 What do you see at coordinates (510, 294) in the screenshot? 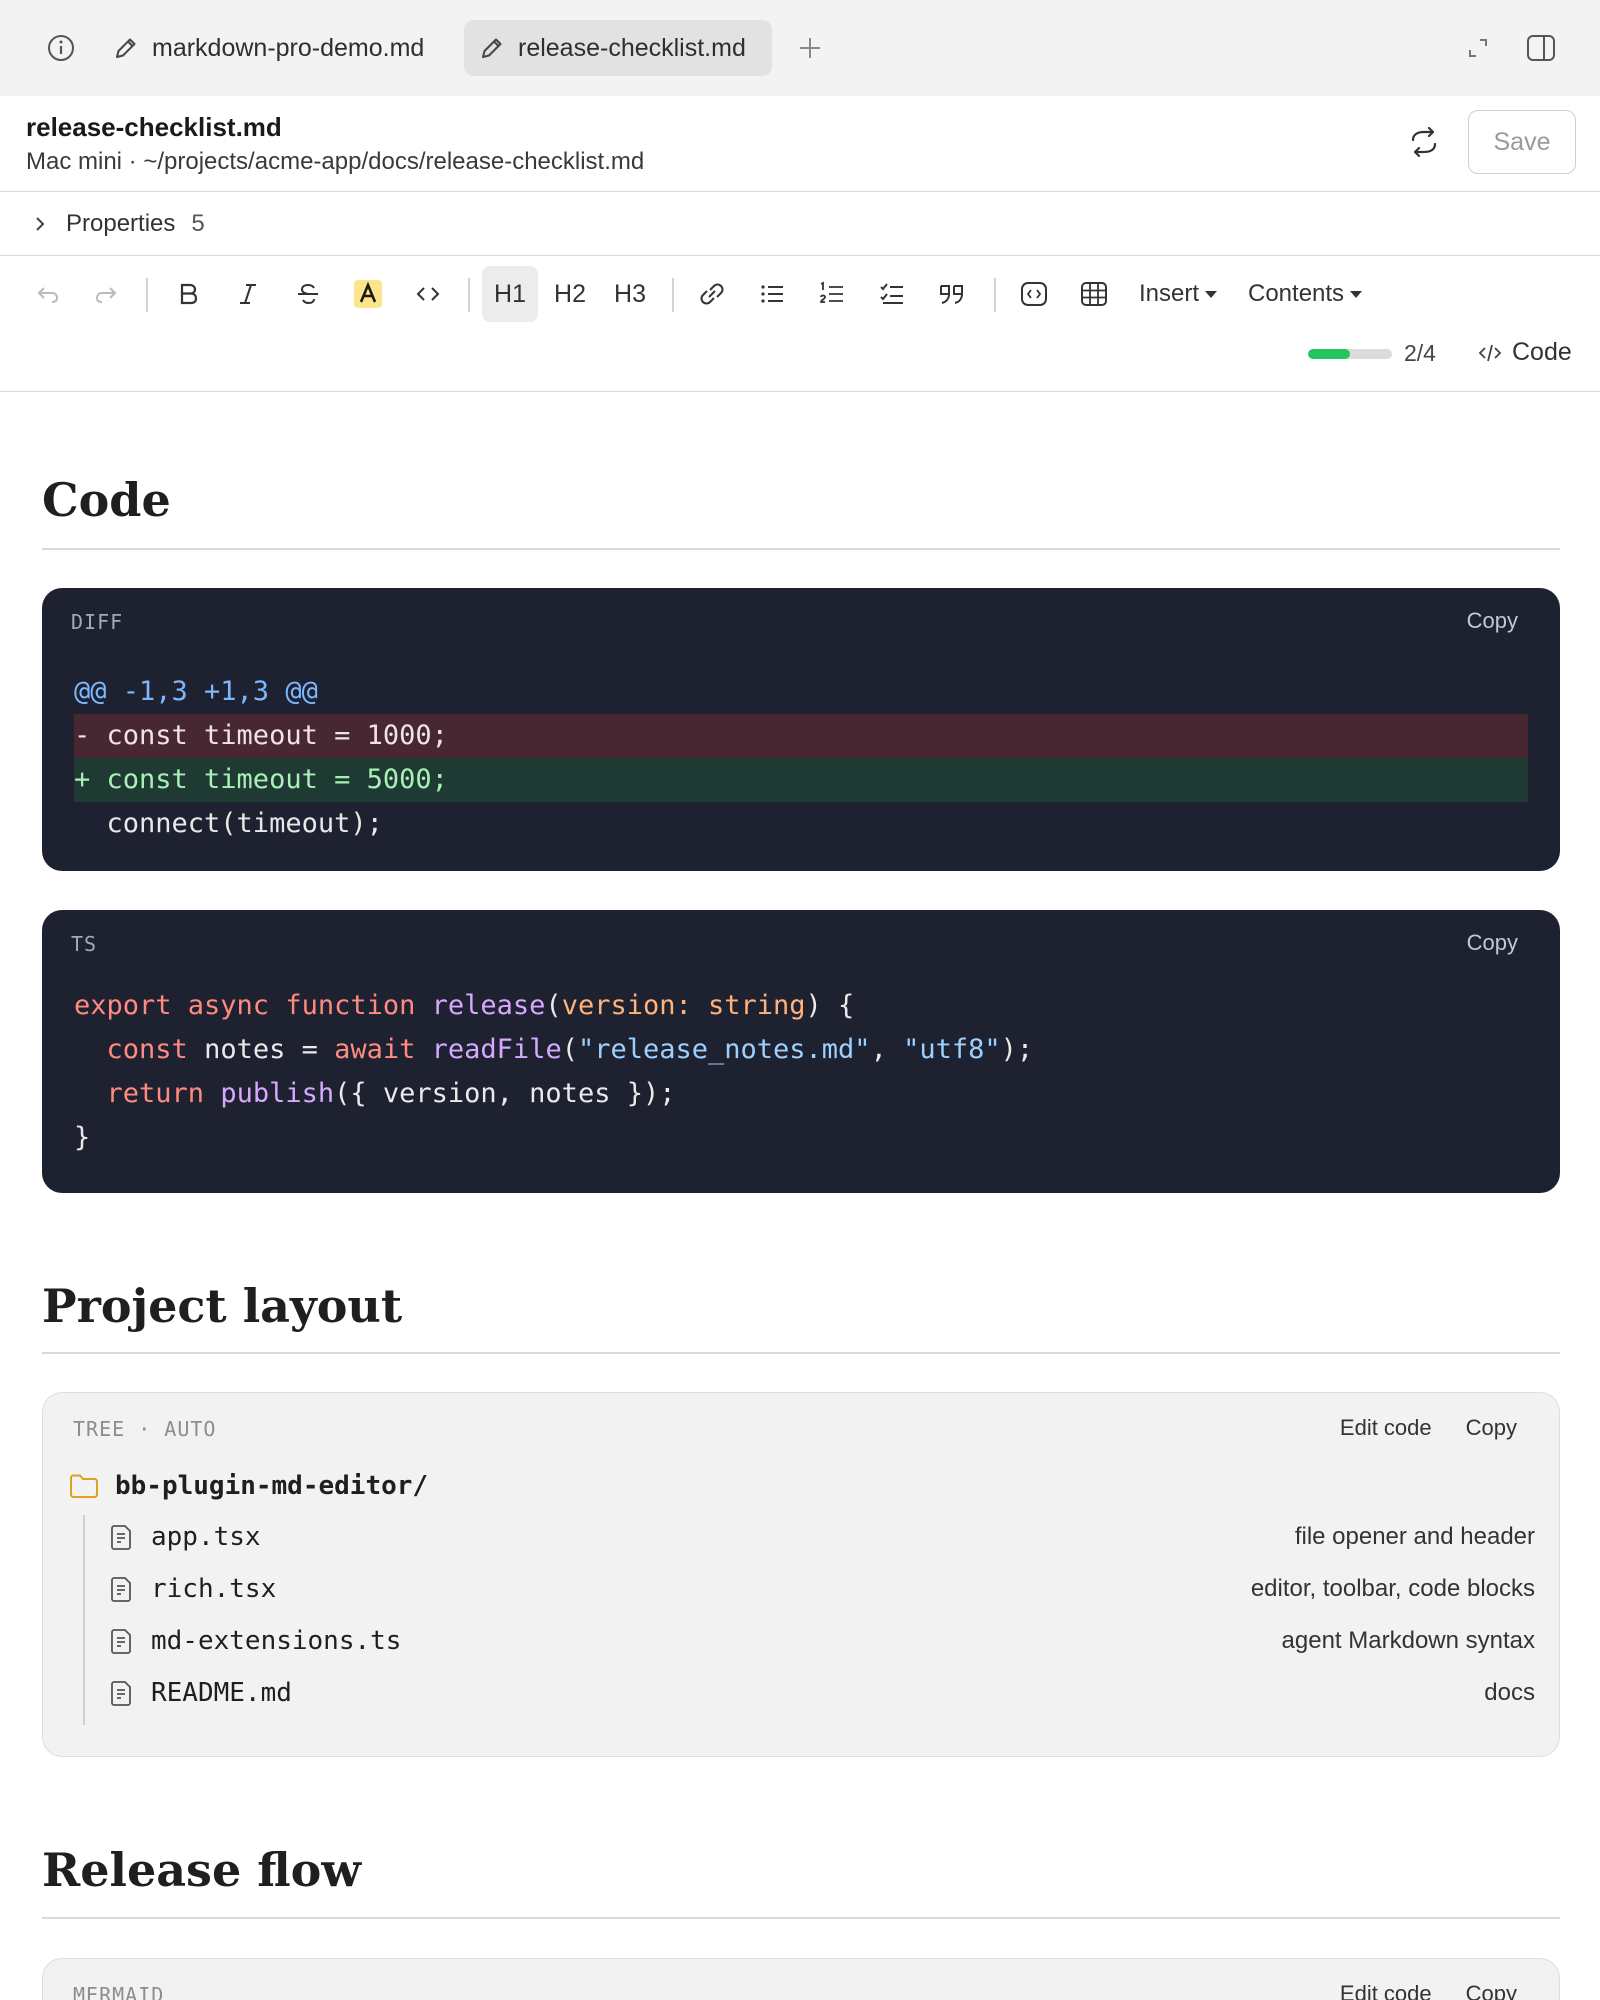
I see `heading-1-button: H1` at bounding box center [510, 294].